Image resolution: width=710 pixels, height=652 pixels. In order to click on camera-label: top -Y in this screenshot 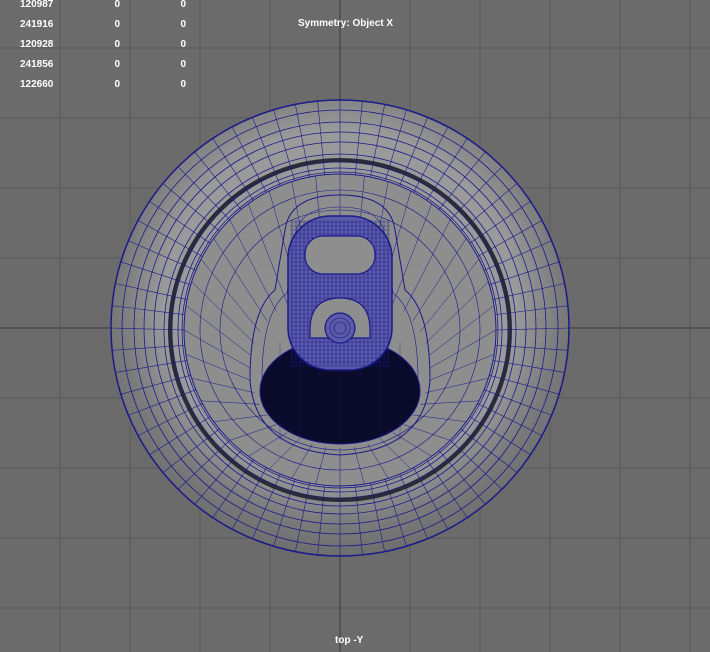, I will do `click(349, 640)`.